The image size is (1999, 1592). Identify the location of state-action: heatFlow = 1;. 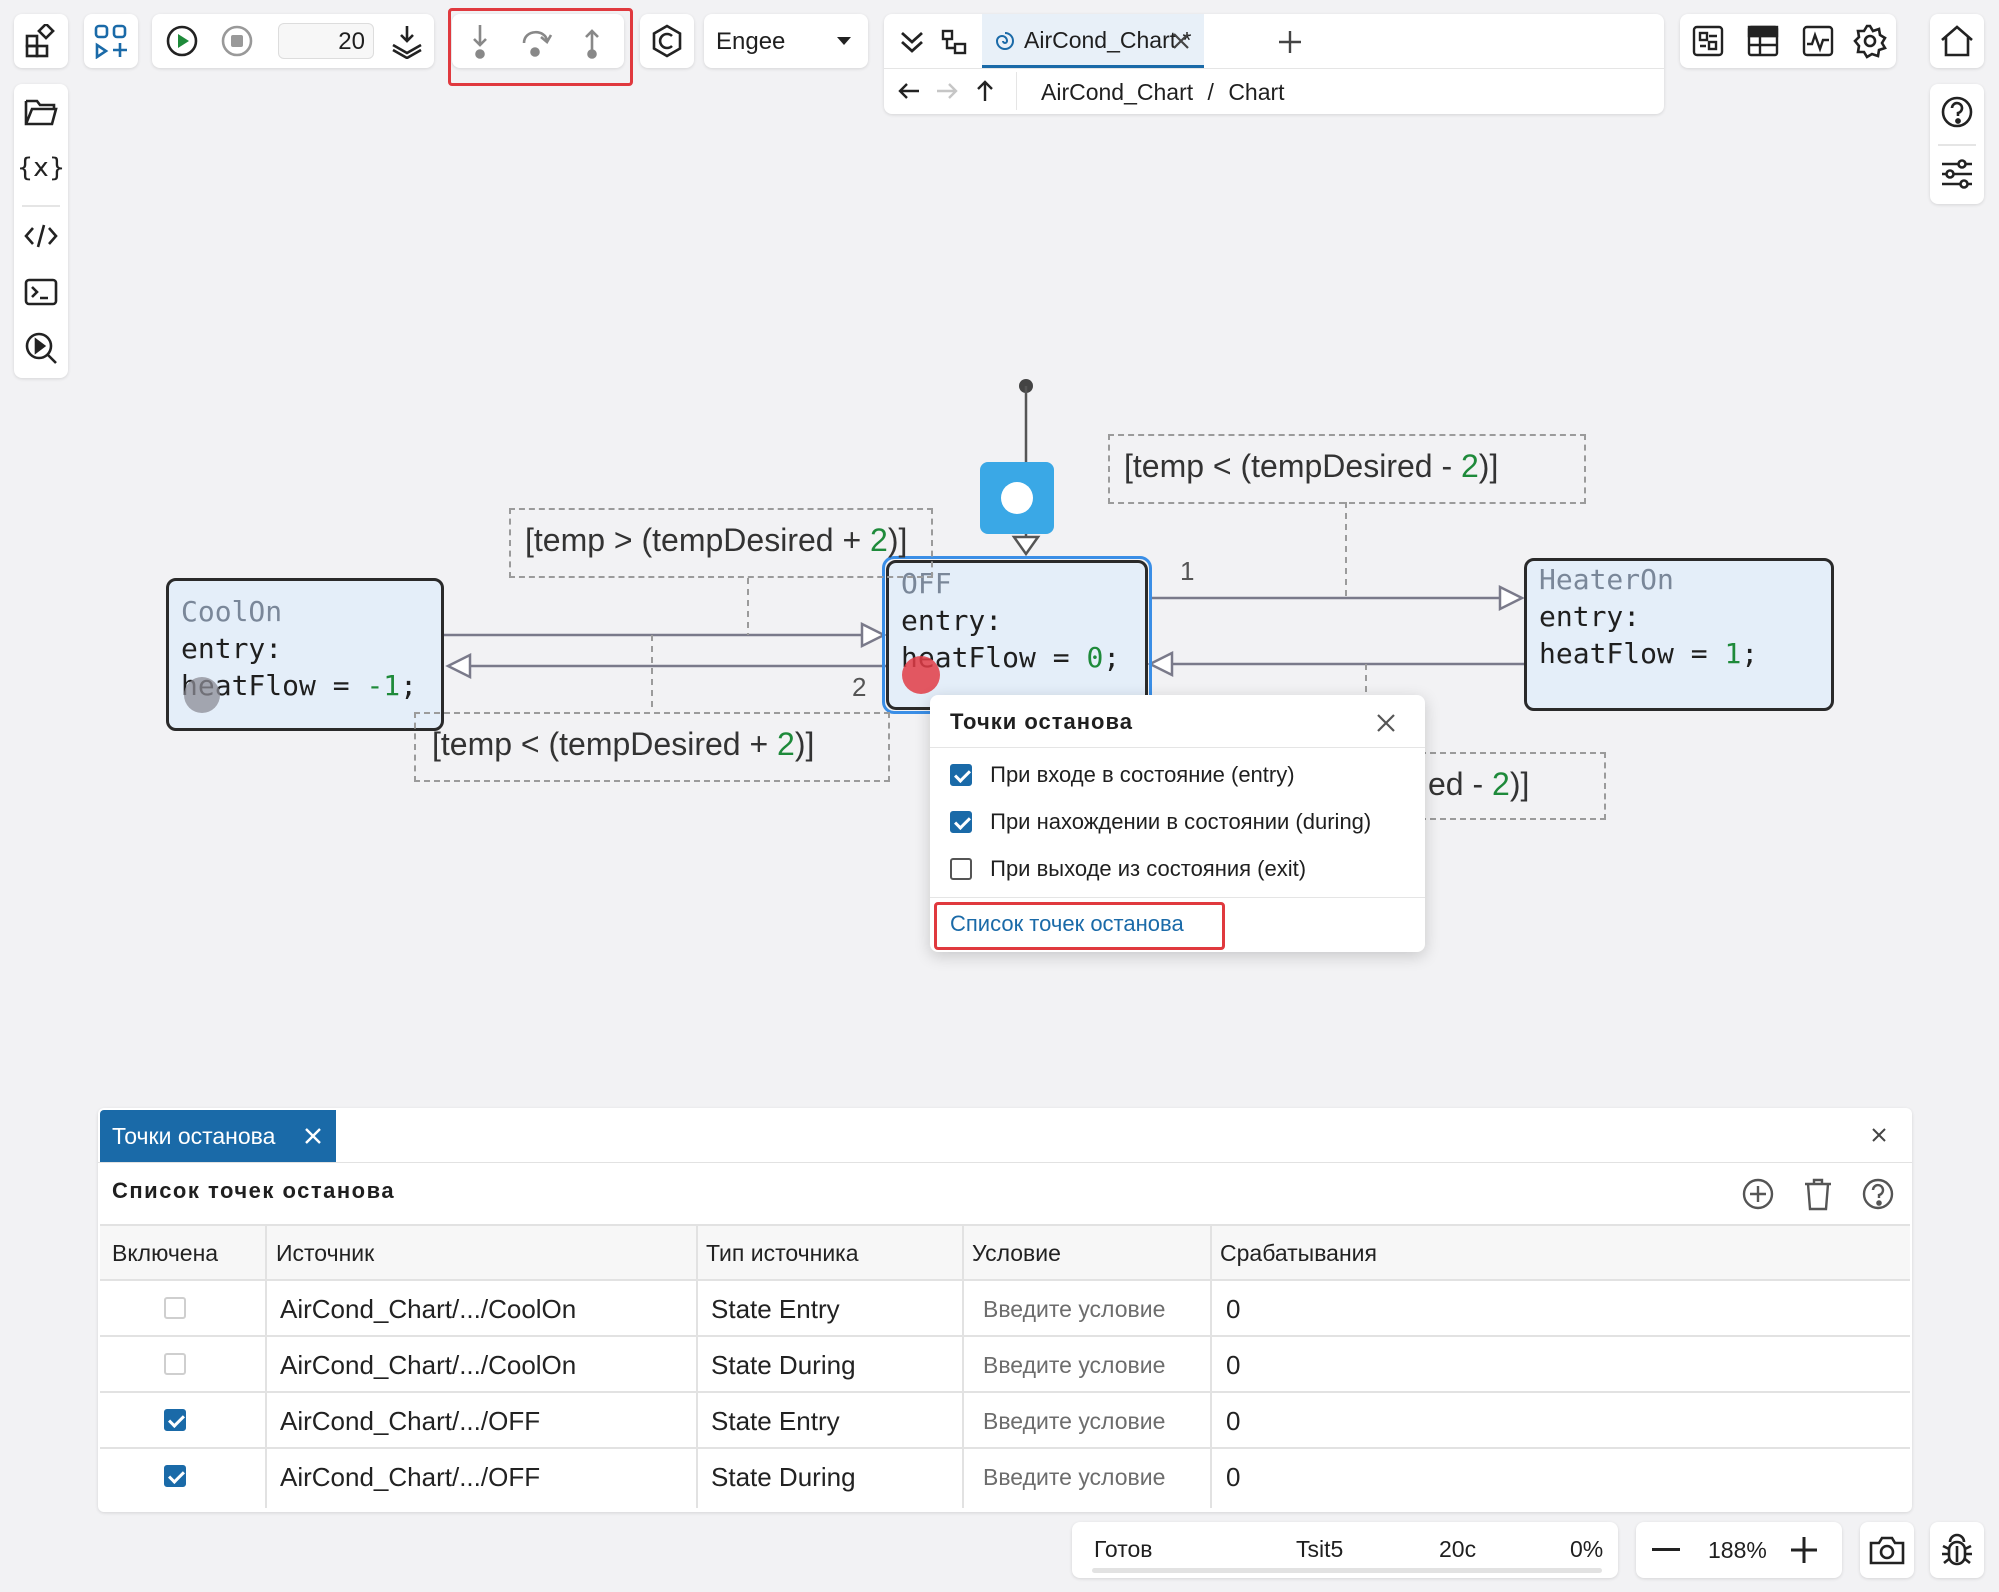
(1685, 653).